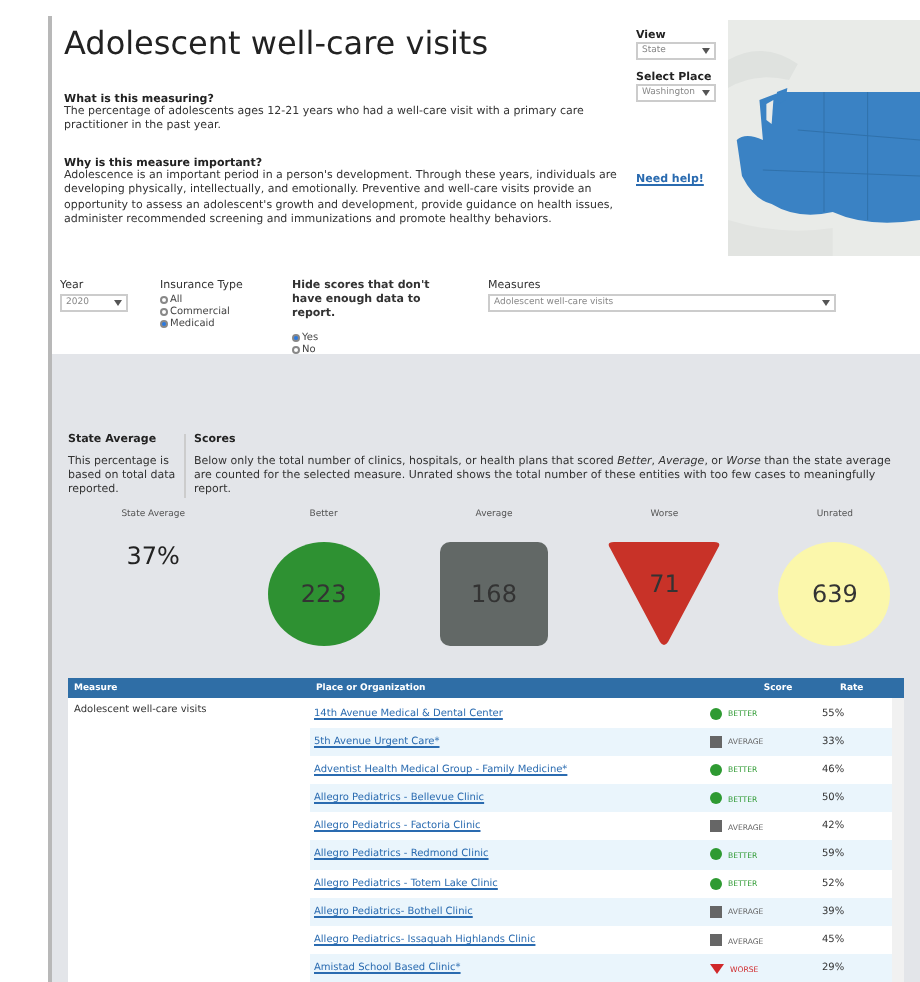 Image resolution: width=920 pixels, height=982 pixels. I want to click on state-average-value: 37%, so click(153, 556).